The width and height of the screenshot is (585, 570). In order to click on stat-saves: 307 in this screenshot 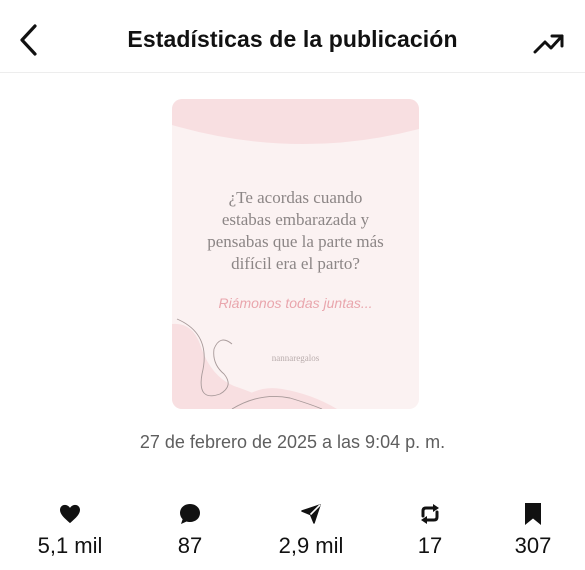, I will do `click(531, 532)`.